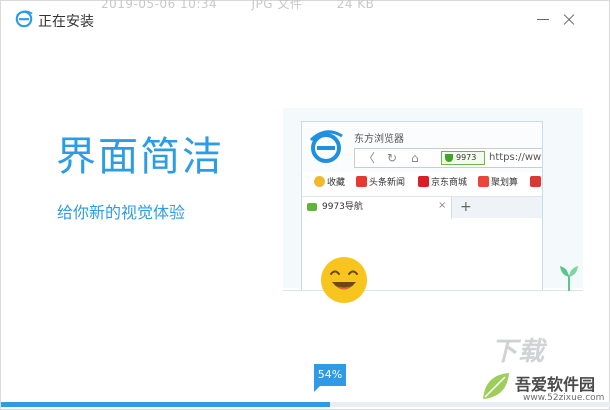  What do you see at coordinates (140, 157) in the screenshot?
I see `feature-headline: 界面简洁` at bounding box center [140, 157].